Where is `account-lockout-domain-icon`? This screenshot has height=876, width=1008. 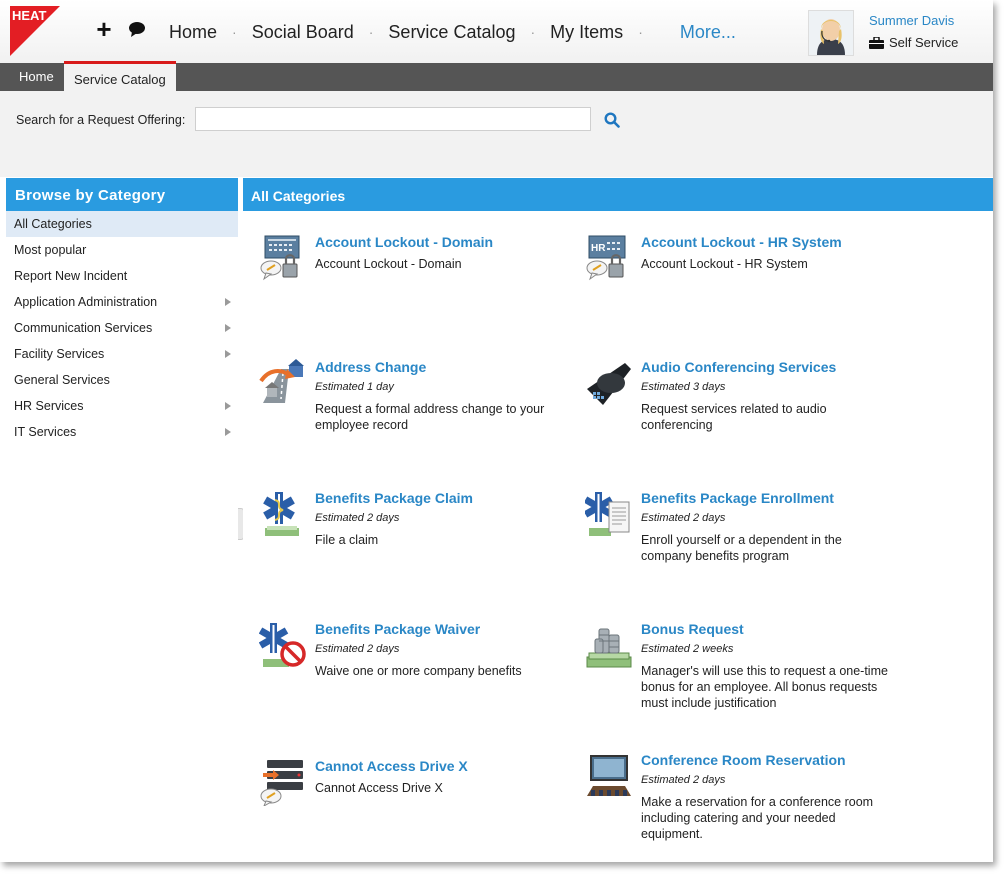
account-lockout-domain-icon is located at coordinates (280, 258).